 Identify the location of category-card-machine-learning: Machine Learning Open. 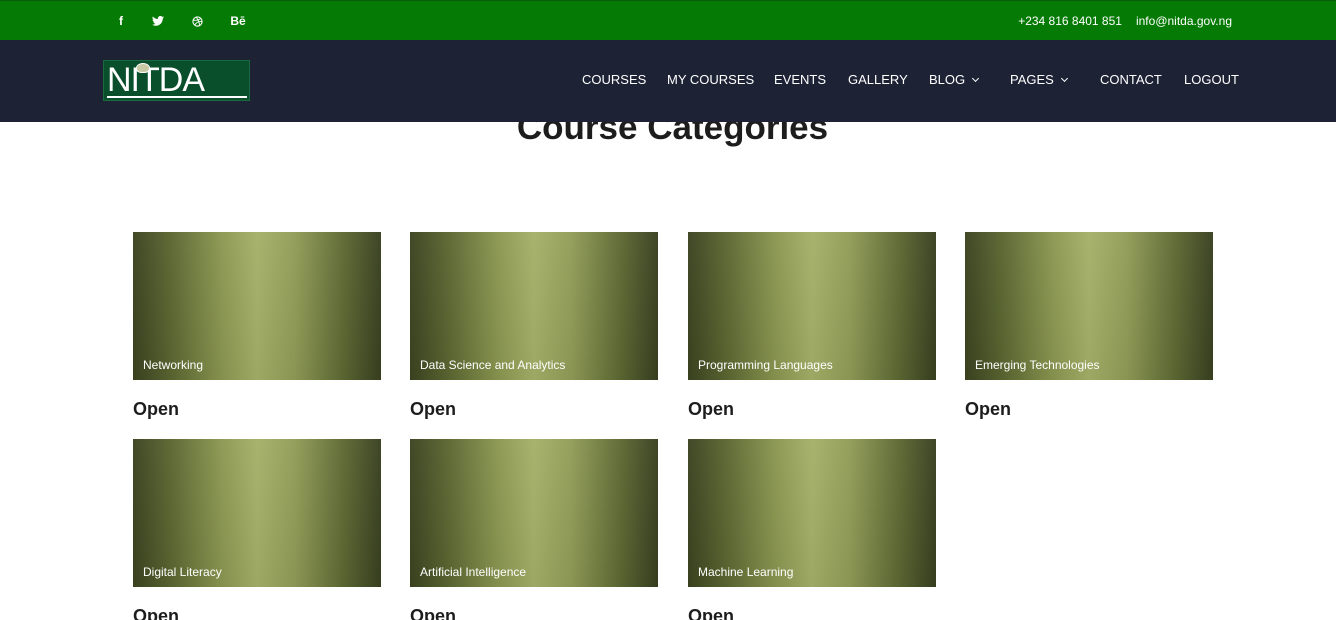
(812, 529).